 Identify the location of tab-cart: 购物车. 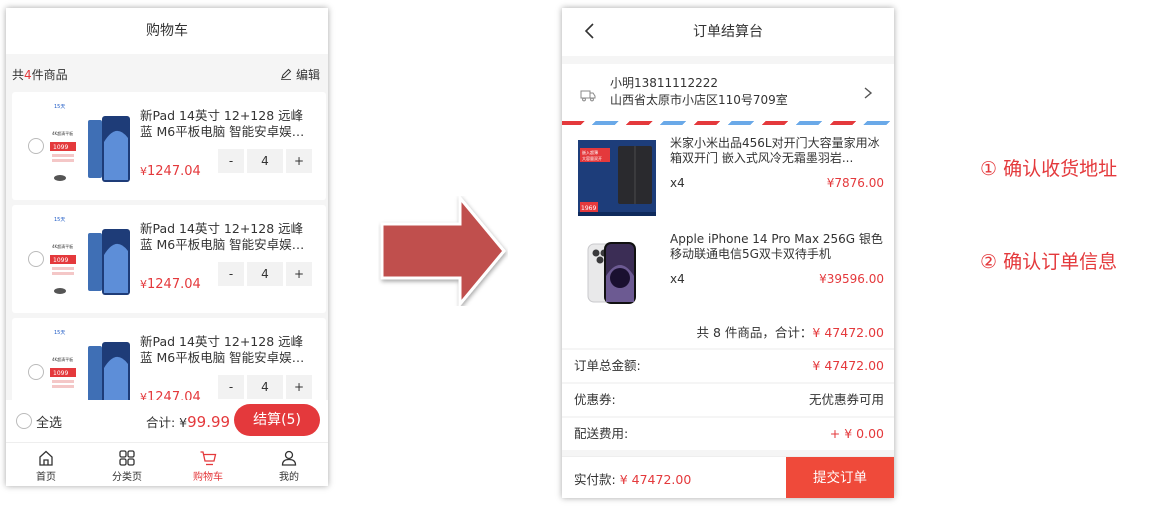
(208, 464).